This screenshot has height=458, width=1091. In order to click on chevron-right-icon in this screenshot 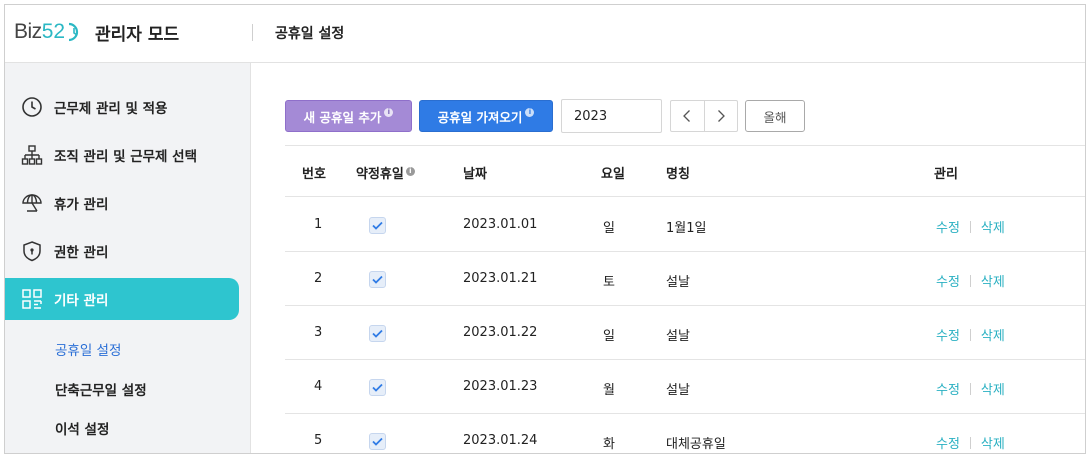, I will do `click(721, 116)`.